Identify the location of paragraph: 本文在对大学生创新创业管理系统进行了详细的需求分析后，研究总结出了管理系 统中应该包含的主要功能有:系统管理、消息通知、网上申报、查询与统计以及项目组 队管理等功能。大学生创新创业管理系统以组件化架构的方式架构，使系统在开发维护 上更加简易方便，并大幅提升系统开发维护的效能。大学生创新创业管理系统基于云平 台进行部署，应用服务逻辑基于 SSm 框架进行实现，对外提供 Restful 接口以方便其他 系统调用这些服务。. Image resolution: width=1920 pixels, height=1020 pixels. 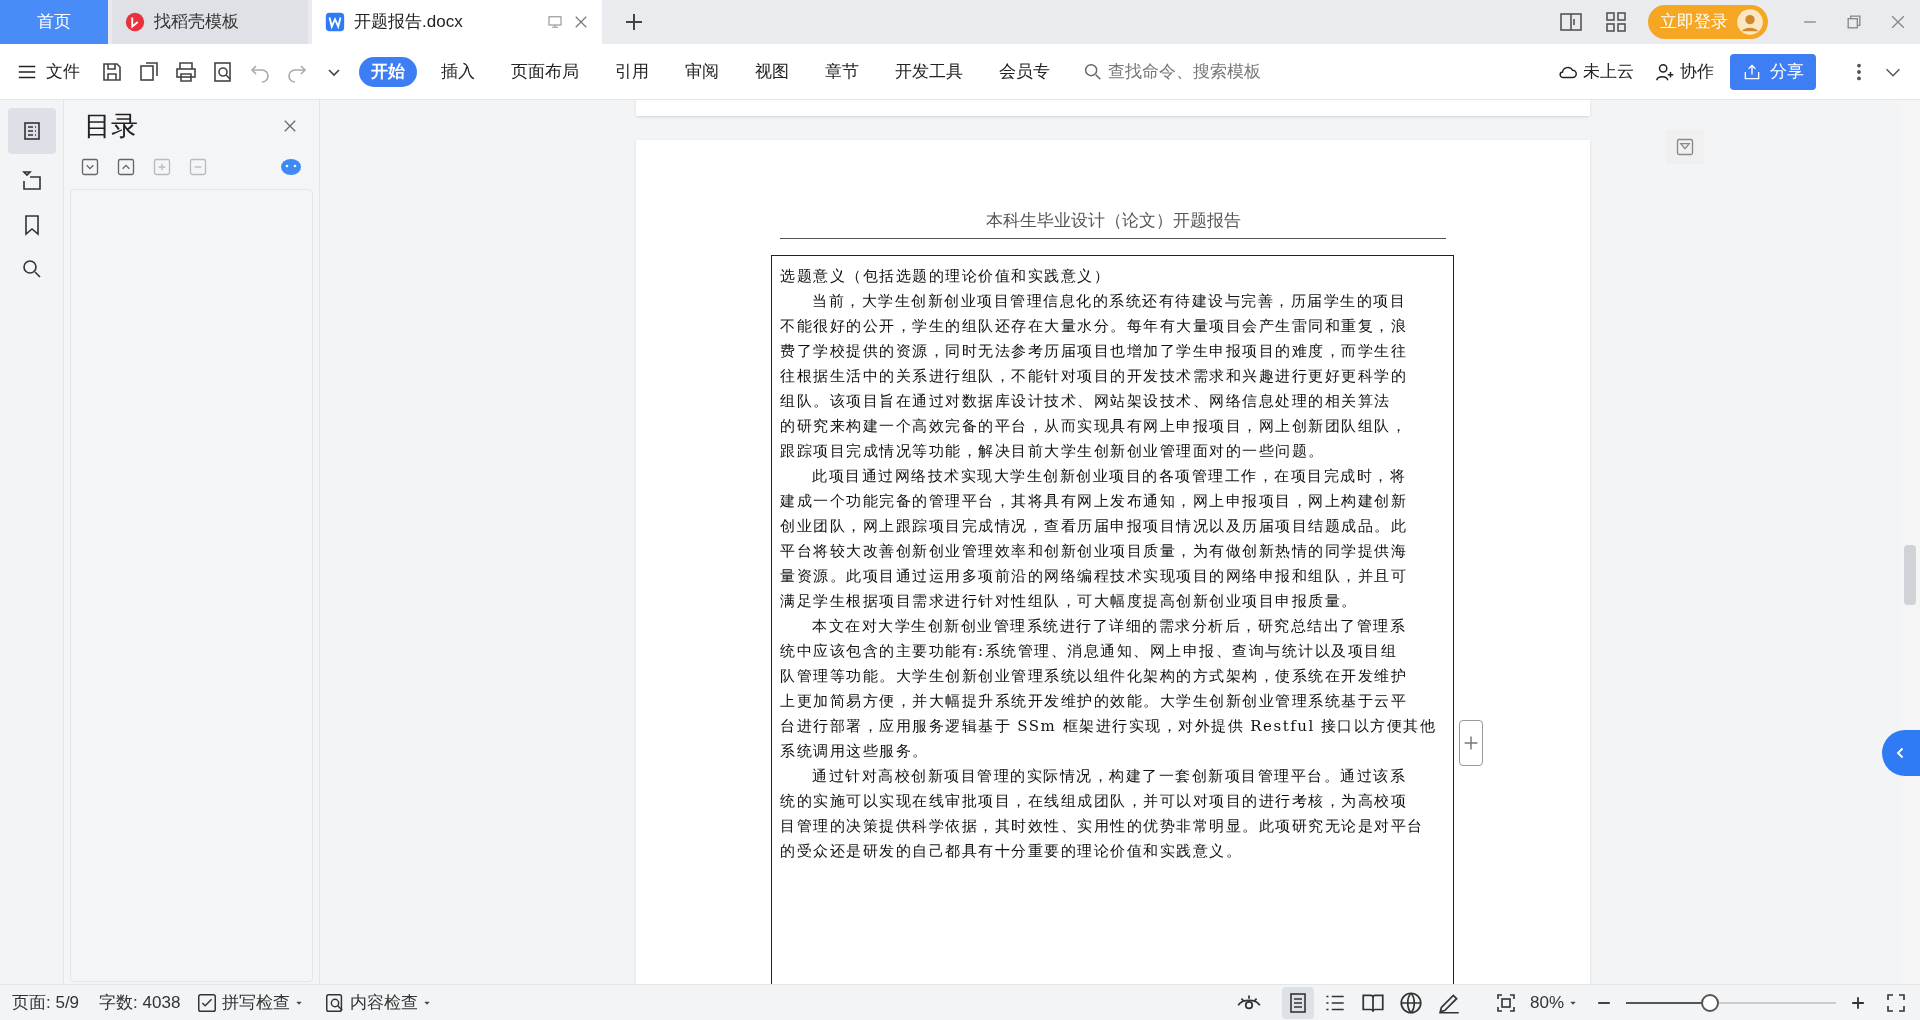
(1109, 689).